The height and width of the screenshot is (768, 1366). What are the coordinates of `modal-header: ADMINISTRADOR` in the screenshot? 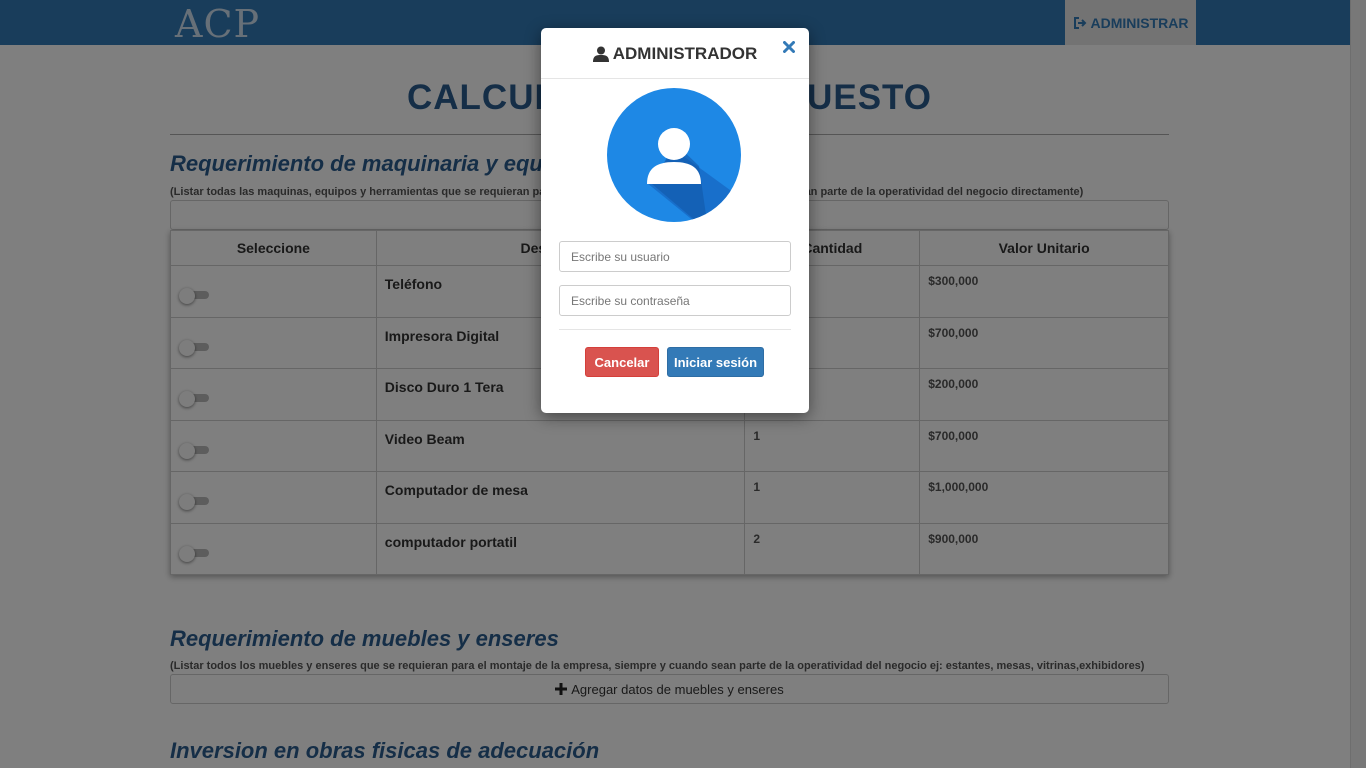 It's located at (675, 53).